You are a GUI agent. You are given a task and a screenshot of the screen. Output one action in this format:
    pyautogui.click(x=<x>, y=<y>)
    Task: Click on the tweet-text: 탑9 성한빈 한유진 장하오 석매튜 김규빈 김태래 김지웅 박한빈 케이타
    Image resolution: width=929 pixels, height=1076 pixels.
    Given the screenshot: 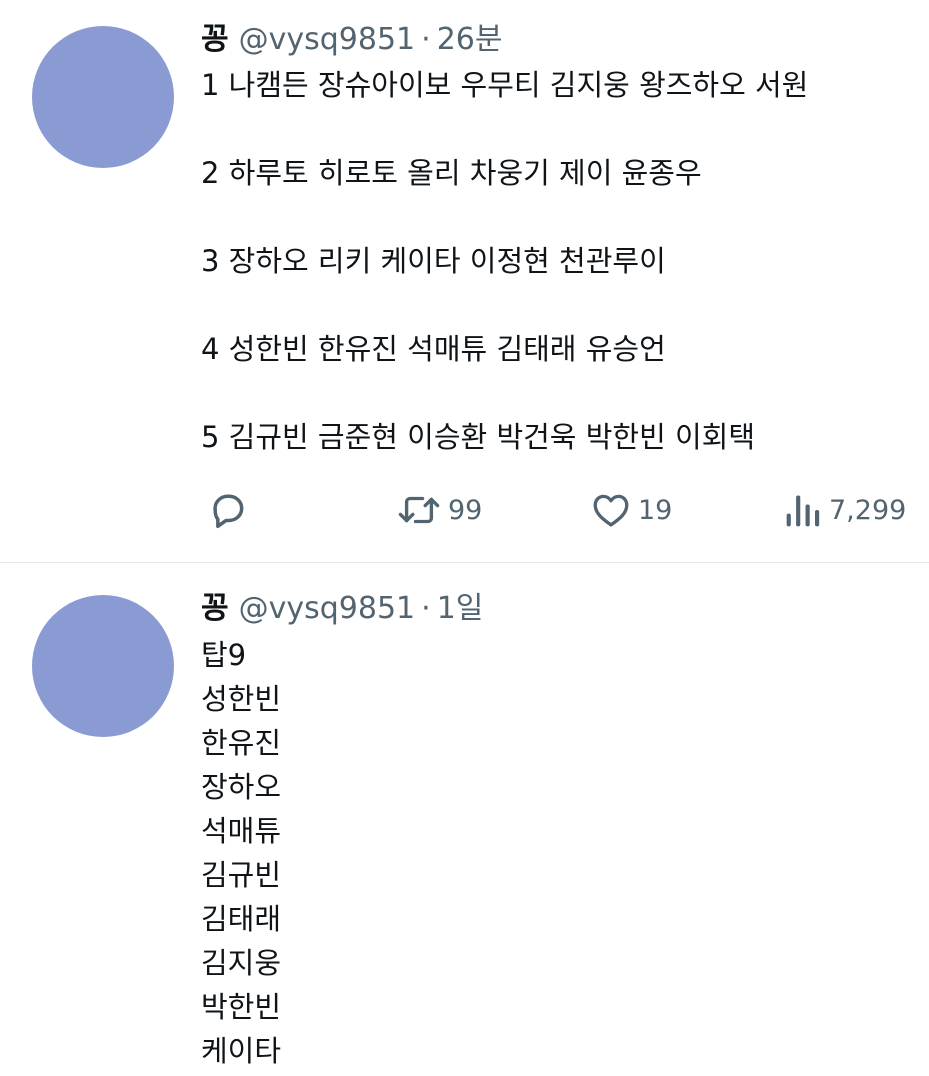 What is the action you would take?
    pyautogui.click(x=241, y=853)
    